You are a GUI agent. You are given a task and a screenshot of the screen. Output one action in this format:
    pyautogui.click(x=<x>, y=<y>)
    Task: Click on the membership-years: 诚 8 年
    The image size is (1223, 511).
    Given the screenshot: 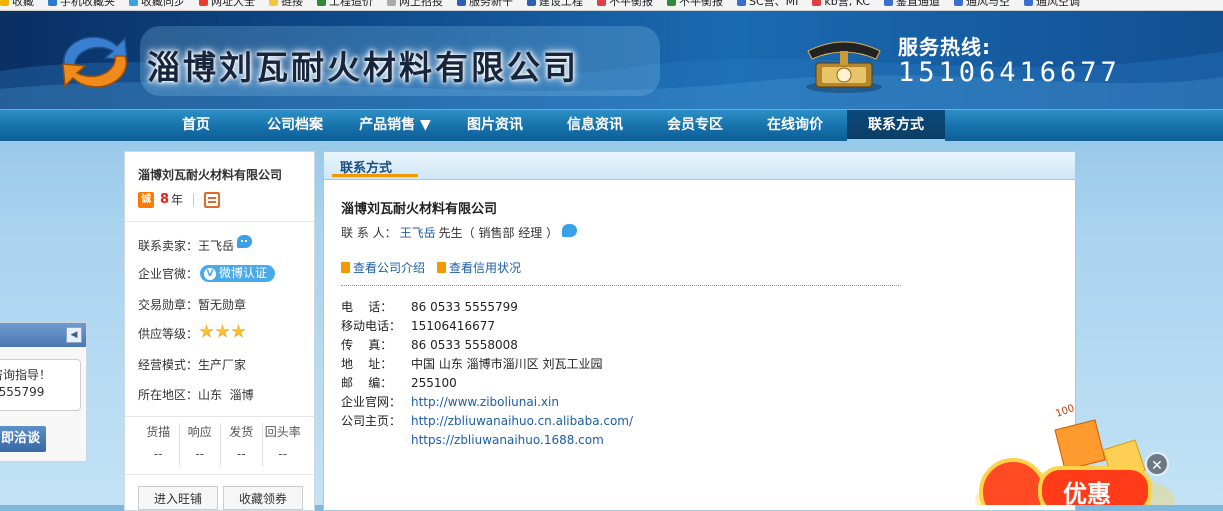 What is the action you would take?
    pyautogui.click(x=179, y=199)
    